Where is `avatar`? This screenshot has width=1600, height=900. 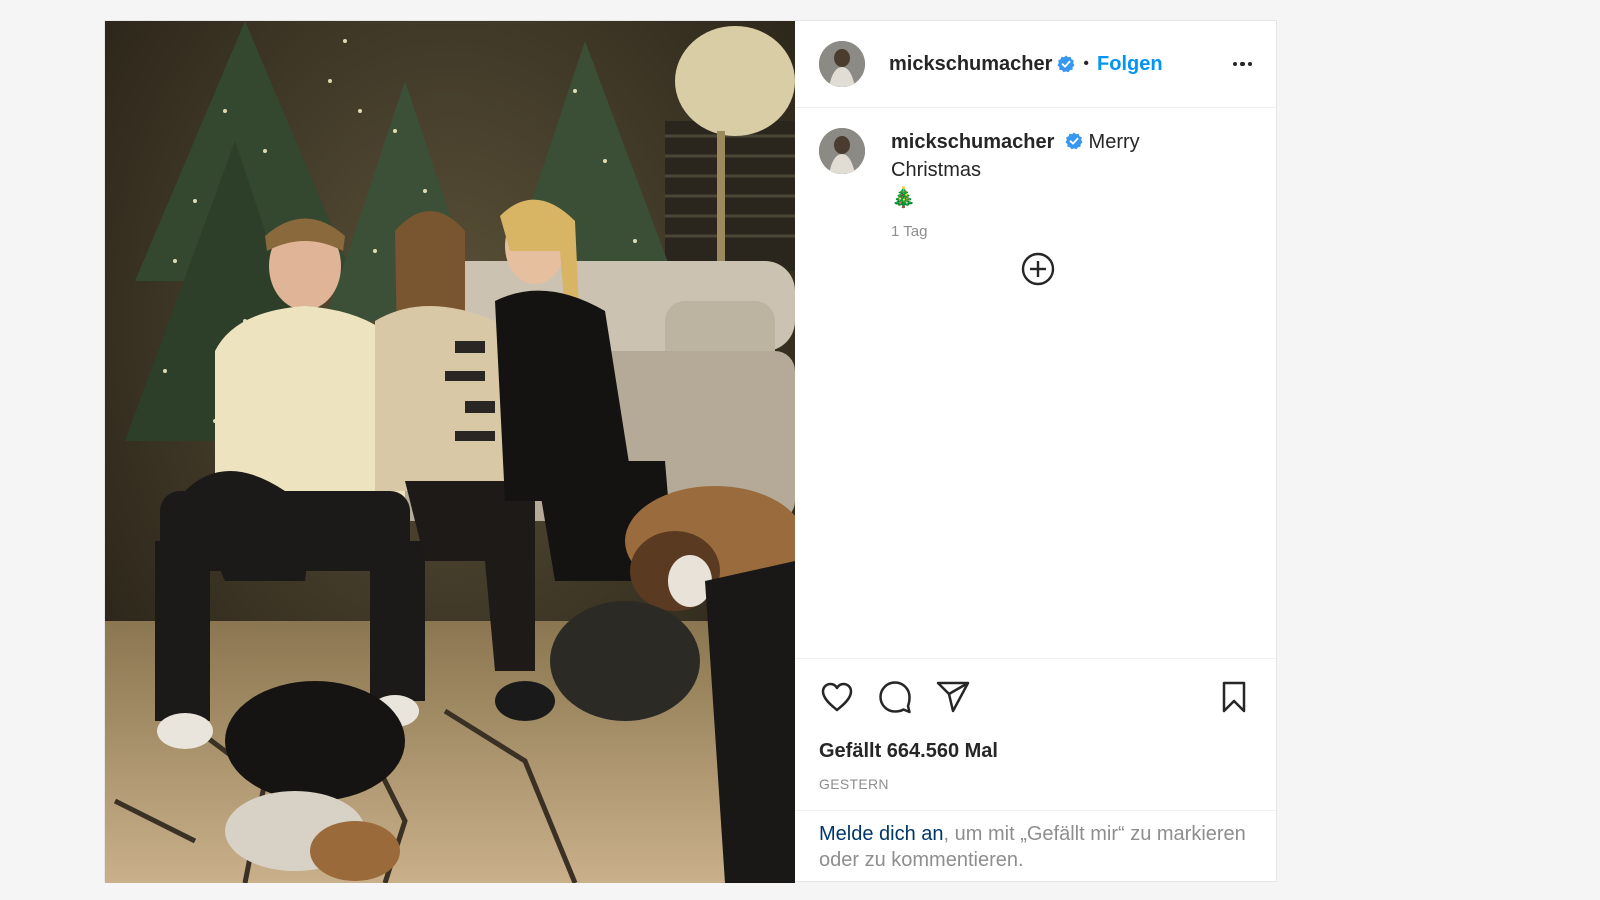 avatar is located at coordinates (842, 64).